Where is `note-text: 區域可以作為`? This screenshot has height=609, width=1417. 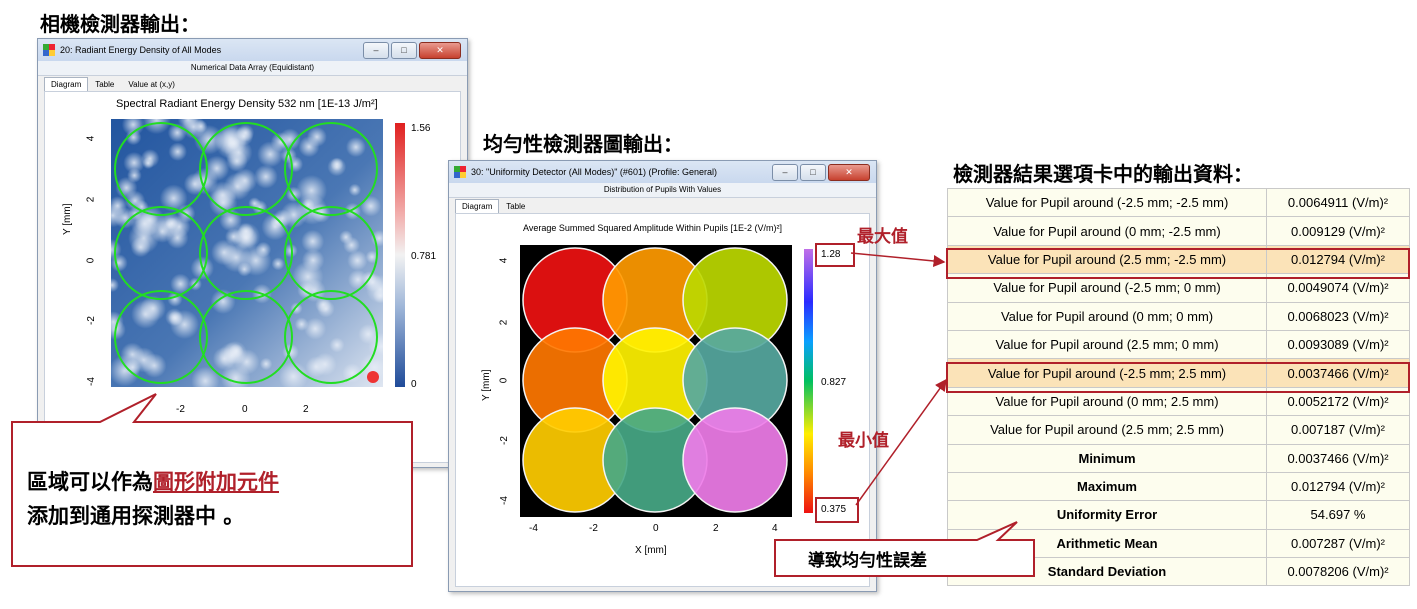
note-text: 區域可以作為 is located at coordinates (90, 482).